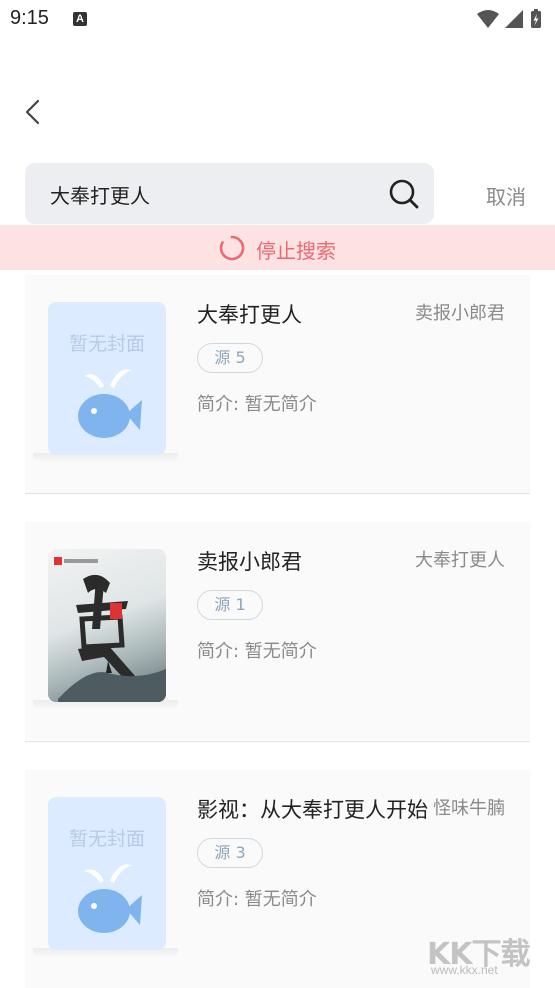 The height and width of the screenshot is (988, 555). I want to click on source-badge: 源 3, so click(230, 853).